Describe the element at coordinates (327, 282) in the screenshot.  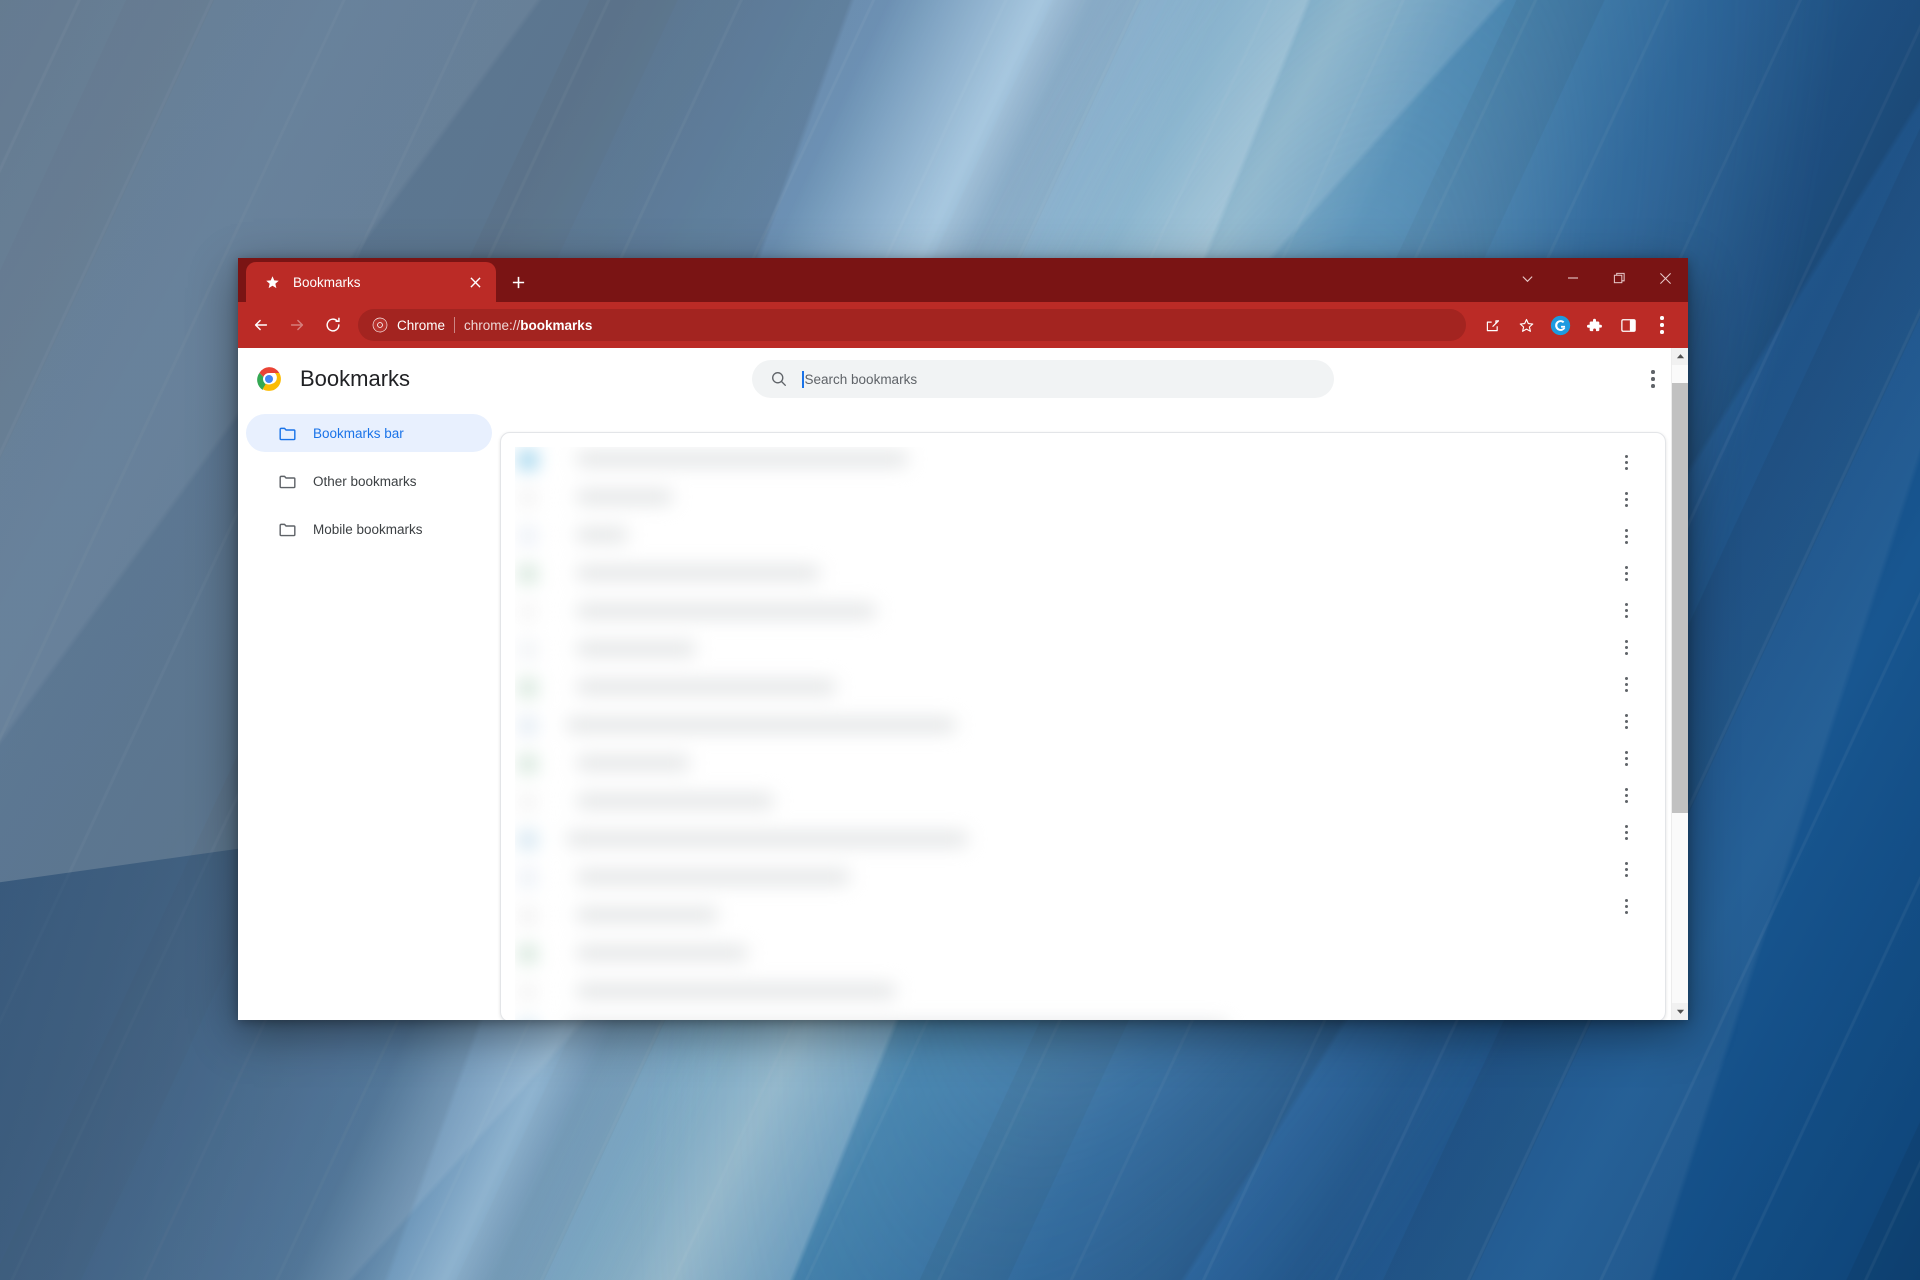
I see `tab-title: Bookmarks` at that location.